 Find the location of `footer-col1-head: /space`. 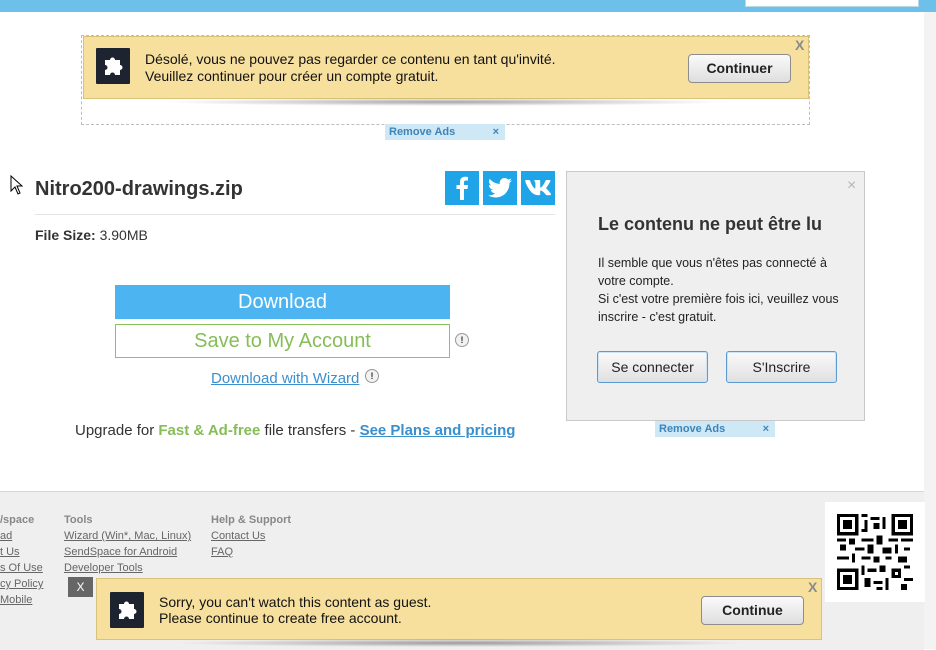

footer-col1-head: /space is located at coordinates (17, 520).